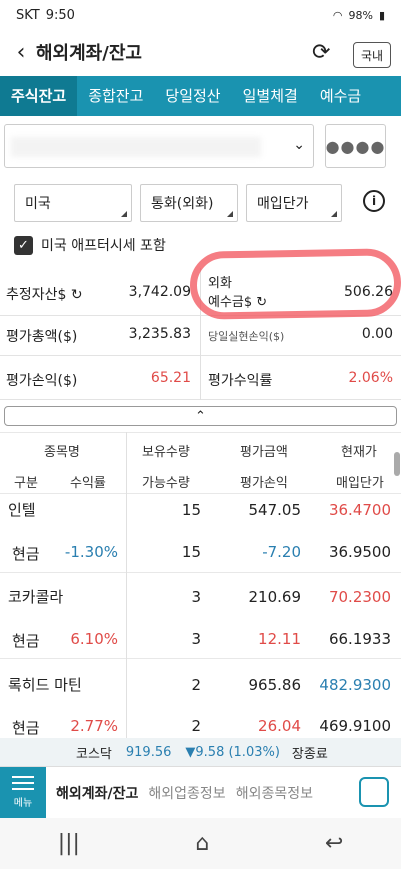 This screenshot has width=401, height=869. Describe the element at coordinates (148, 752) in the screenshot. I see `ticker-value: 919.56` at that location.